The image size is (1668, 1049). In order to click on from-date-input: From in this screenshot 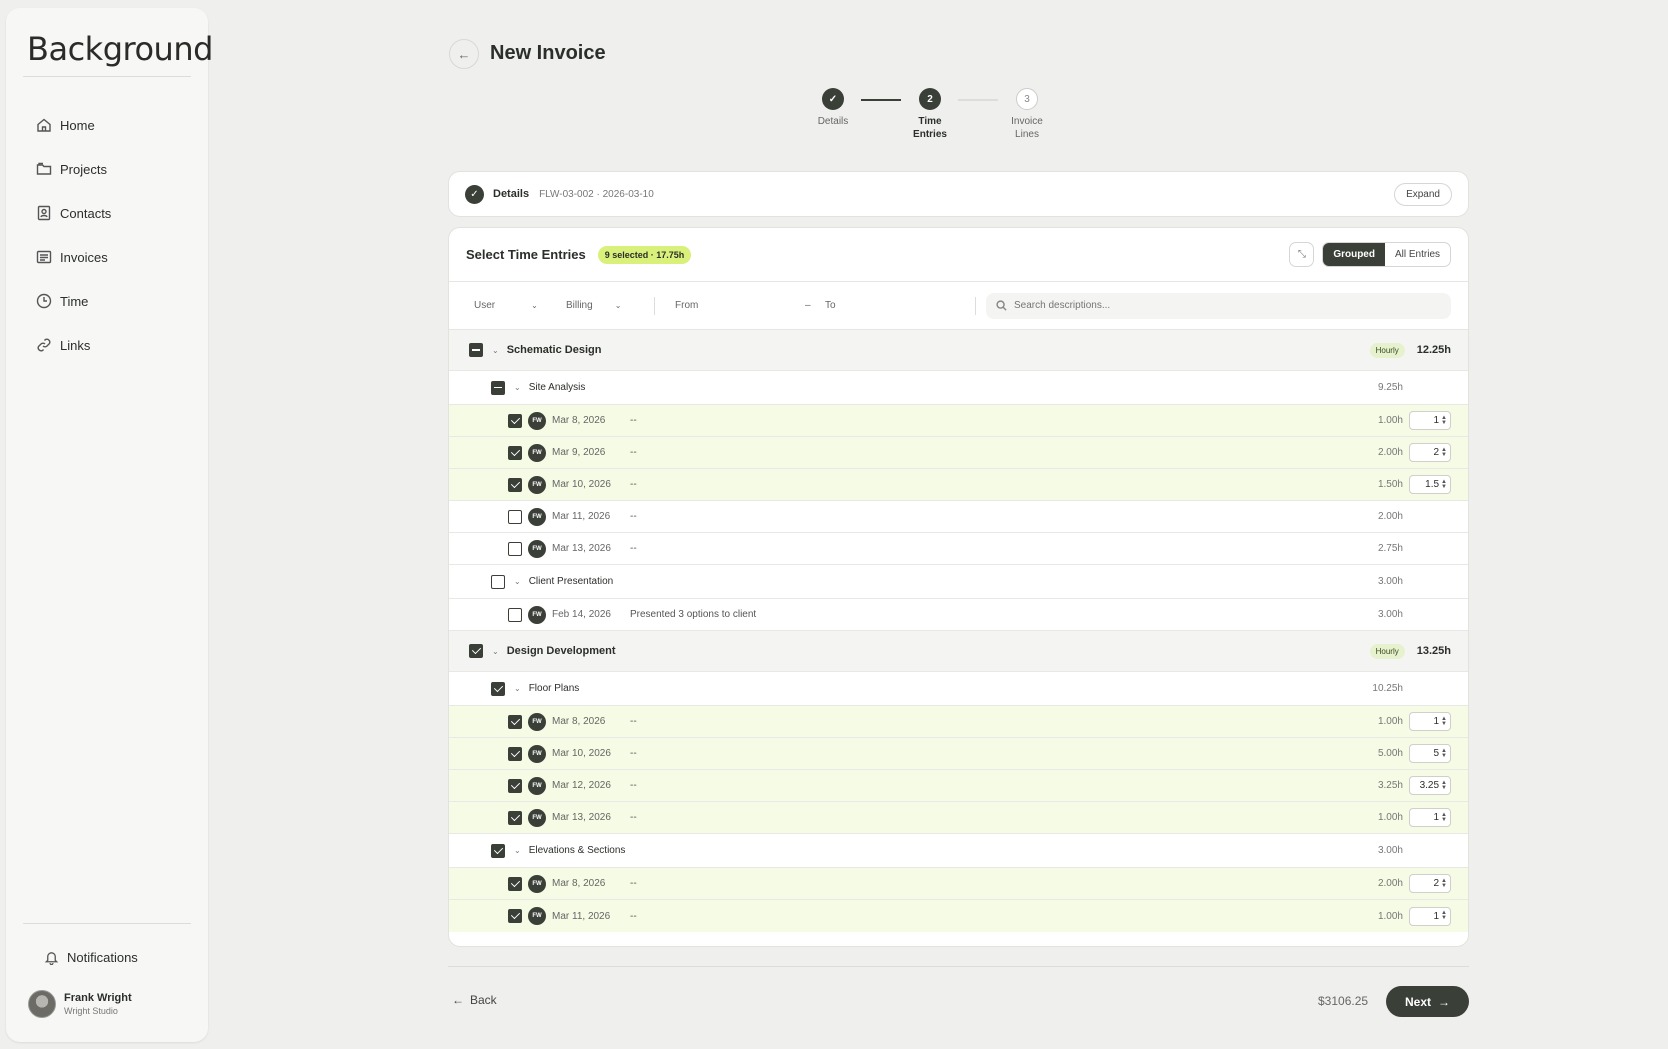, I will do `click(730, 305)`.